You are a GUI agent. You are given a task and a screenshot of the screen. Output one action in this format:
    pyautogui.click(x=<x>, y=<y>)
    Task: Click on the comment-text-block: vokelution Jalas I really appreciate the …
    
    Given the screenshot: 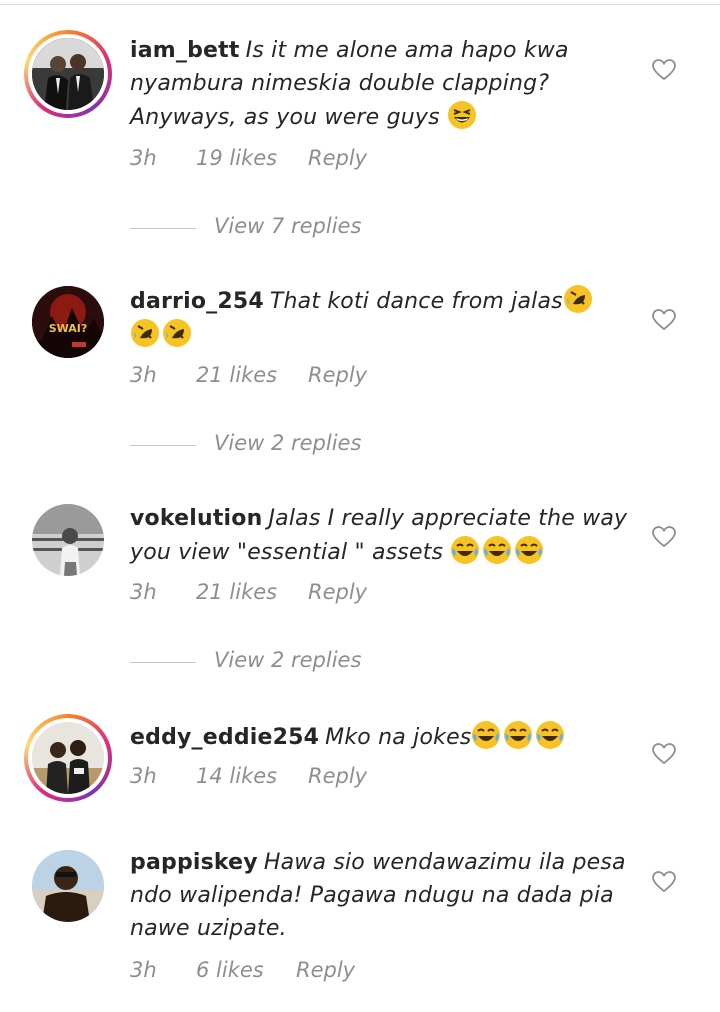 What is the action you would take?
    pyautogui.click(x=380, y=535)
    